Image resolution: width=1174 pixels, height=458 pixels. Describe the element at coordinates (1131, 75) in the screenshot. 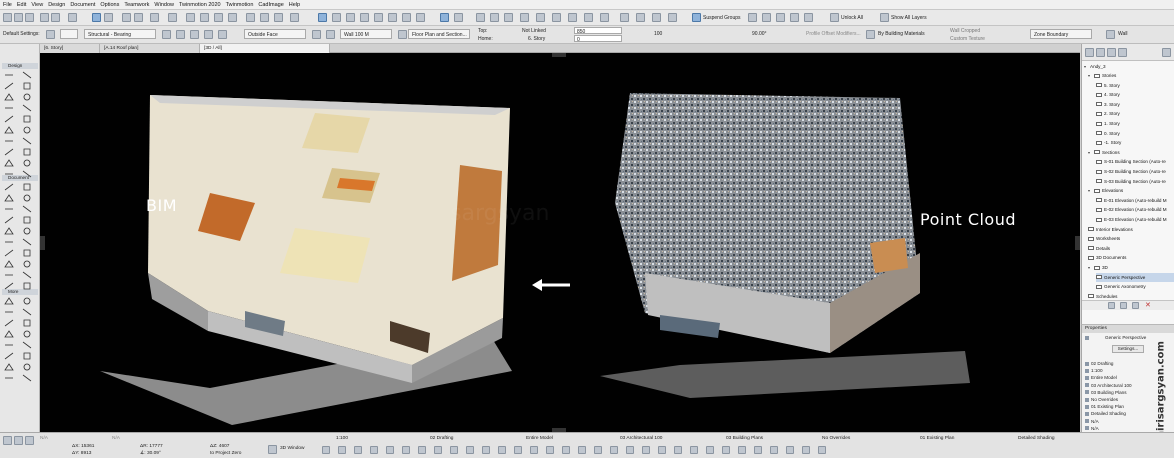

I see `navigator-folder: ▾ Stories` at that location.